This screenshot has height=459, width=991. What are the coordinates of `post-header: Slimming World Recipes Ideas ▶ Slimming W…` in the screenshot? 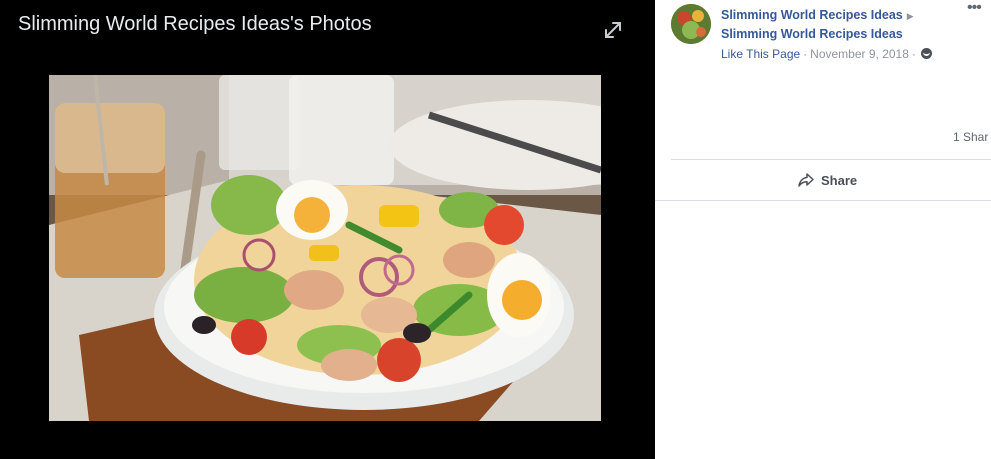 It's located at (841, 34).